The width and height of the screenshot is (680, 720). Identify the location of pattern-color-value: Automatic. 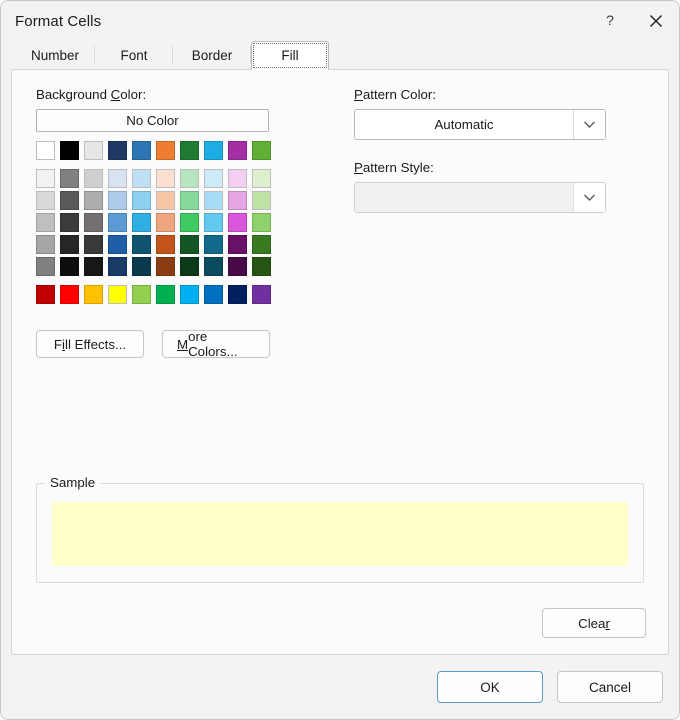
(464, 124).